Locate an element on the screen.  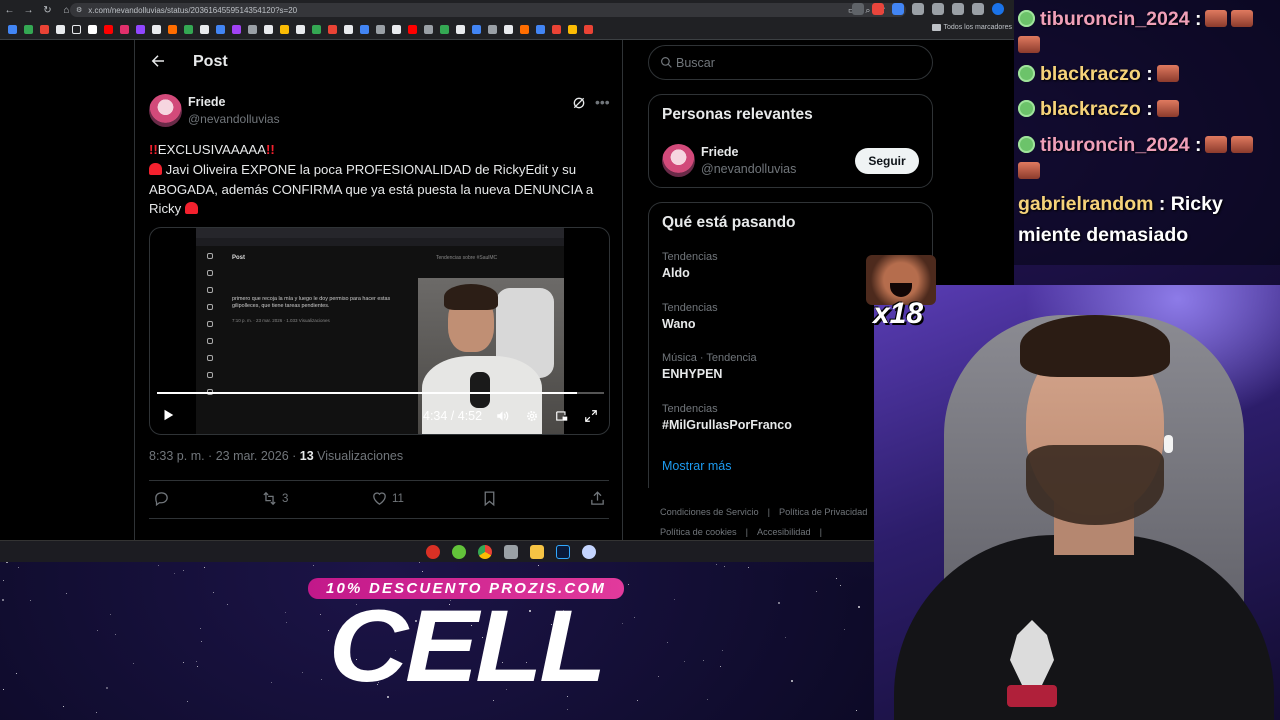
author-avatar is located at coordinates (165, 110).